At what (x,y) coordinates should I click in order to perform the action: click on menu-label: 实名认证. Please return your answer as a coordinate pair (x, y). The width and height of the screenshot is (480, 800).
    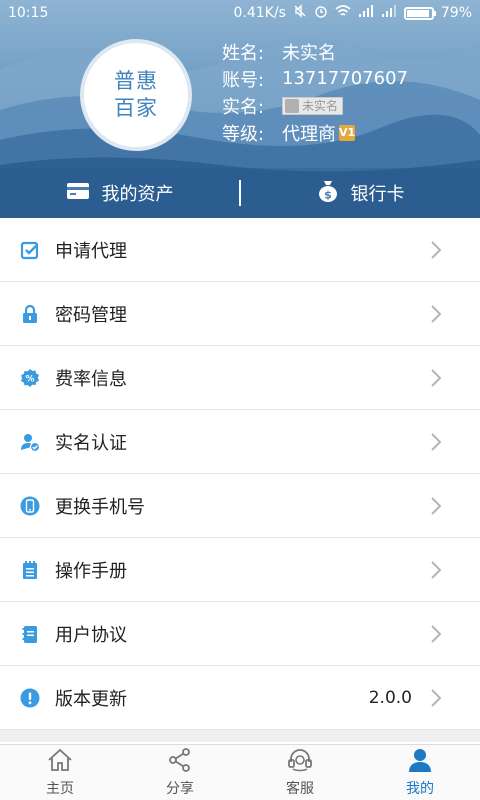
    Looking at the image, I should click on (91, 443).